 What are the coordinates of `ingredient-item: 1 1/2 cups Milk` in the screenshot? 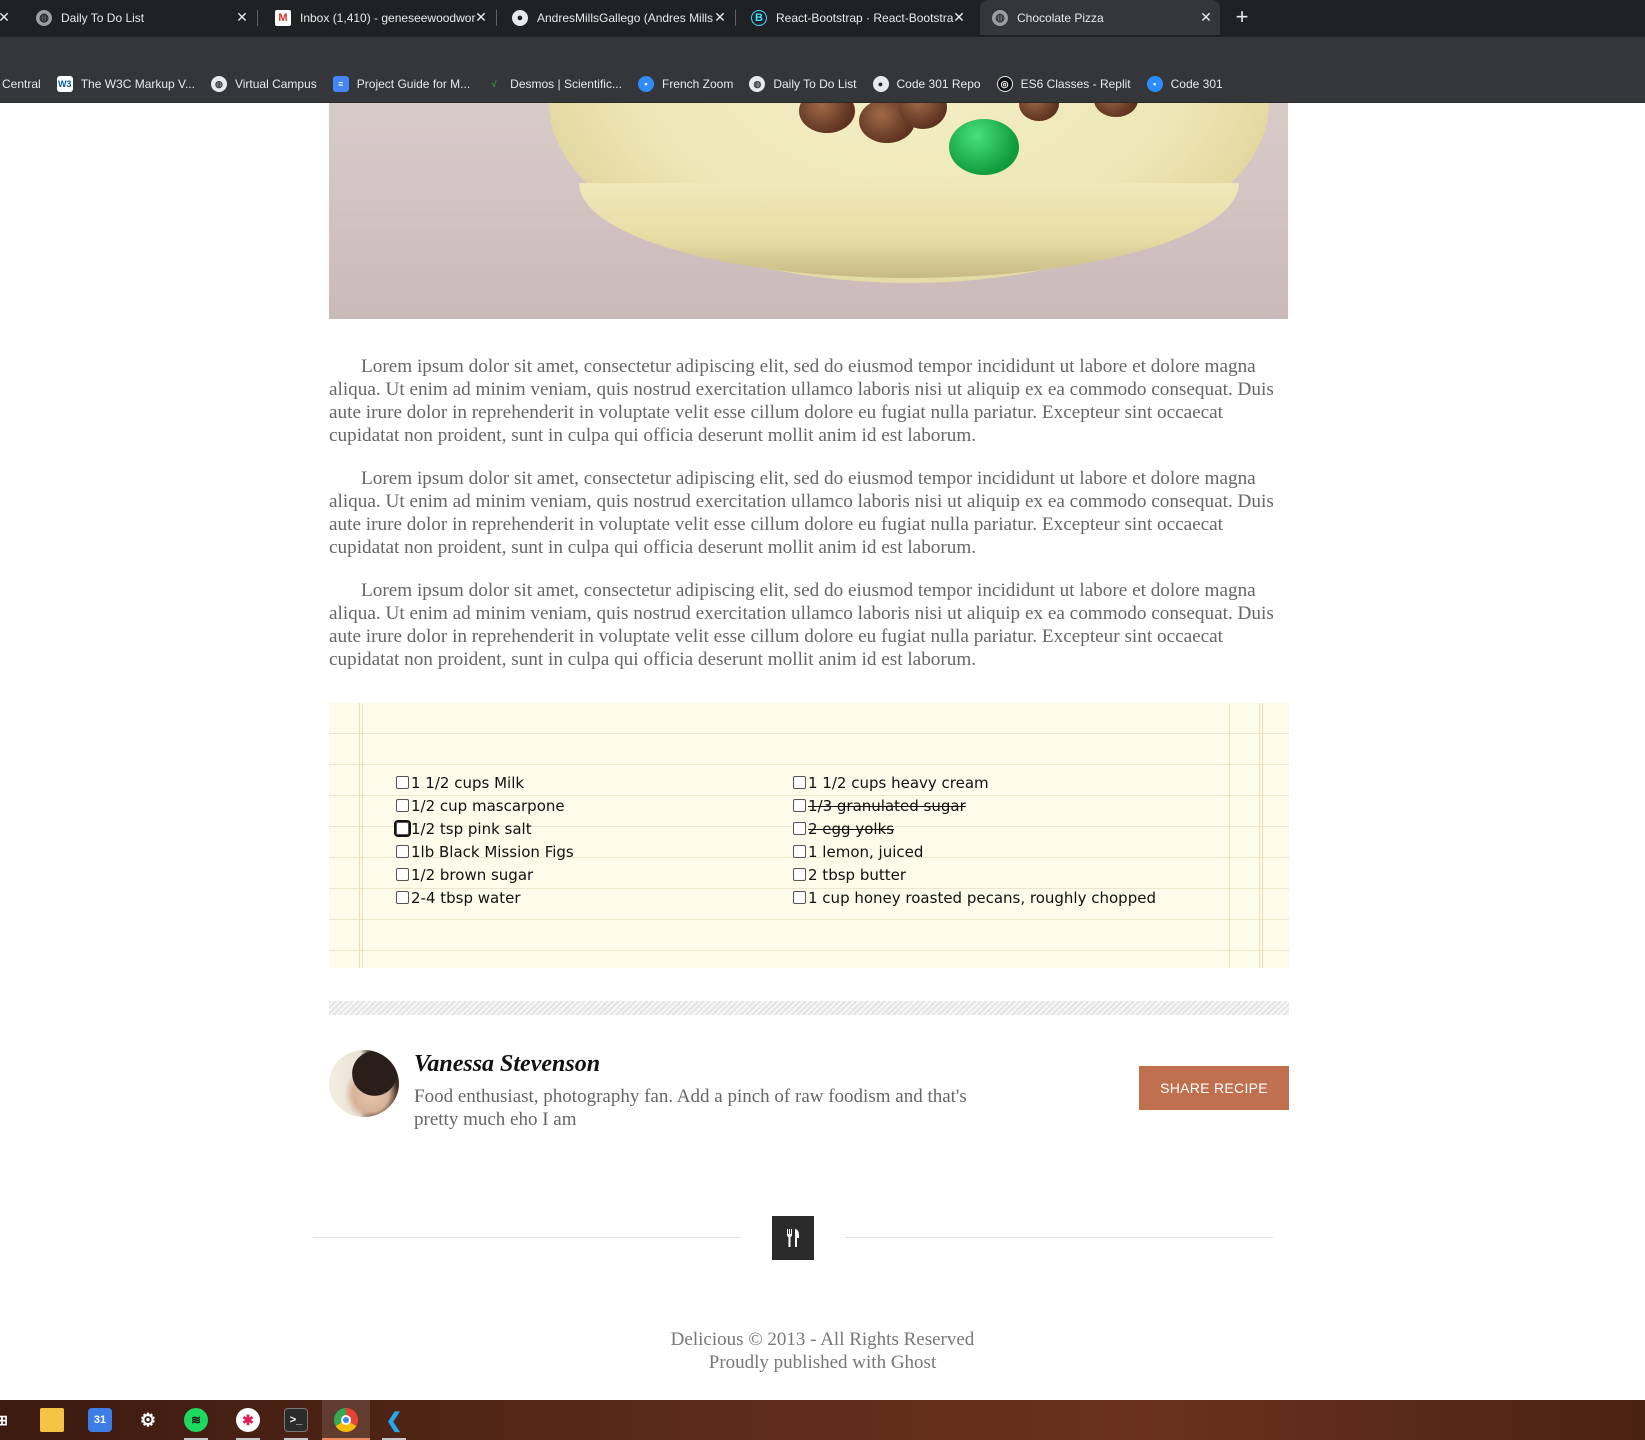 It's located at (485, 782).